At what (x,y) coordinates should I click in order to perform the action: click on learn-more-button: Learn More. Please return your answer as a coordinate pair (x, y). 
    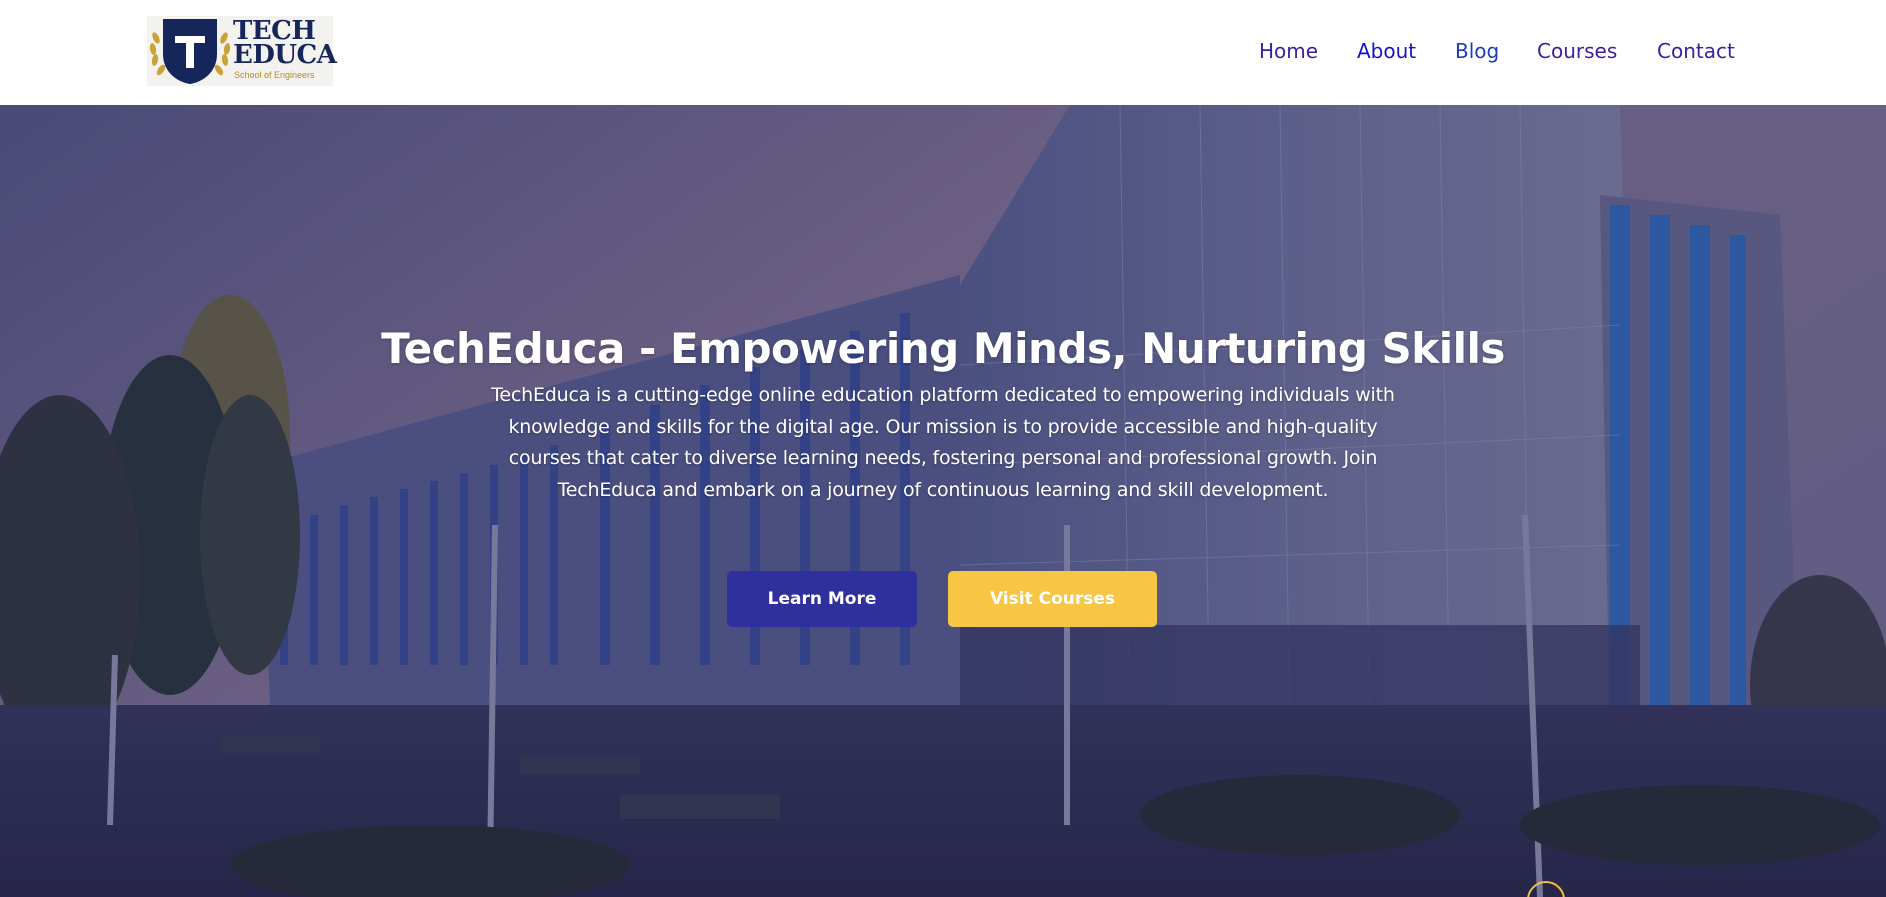
    Looking at the image, I should click on (822, 599).